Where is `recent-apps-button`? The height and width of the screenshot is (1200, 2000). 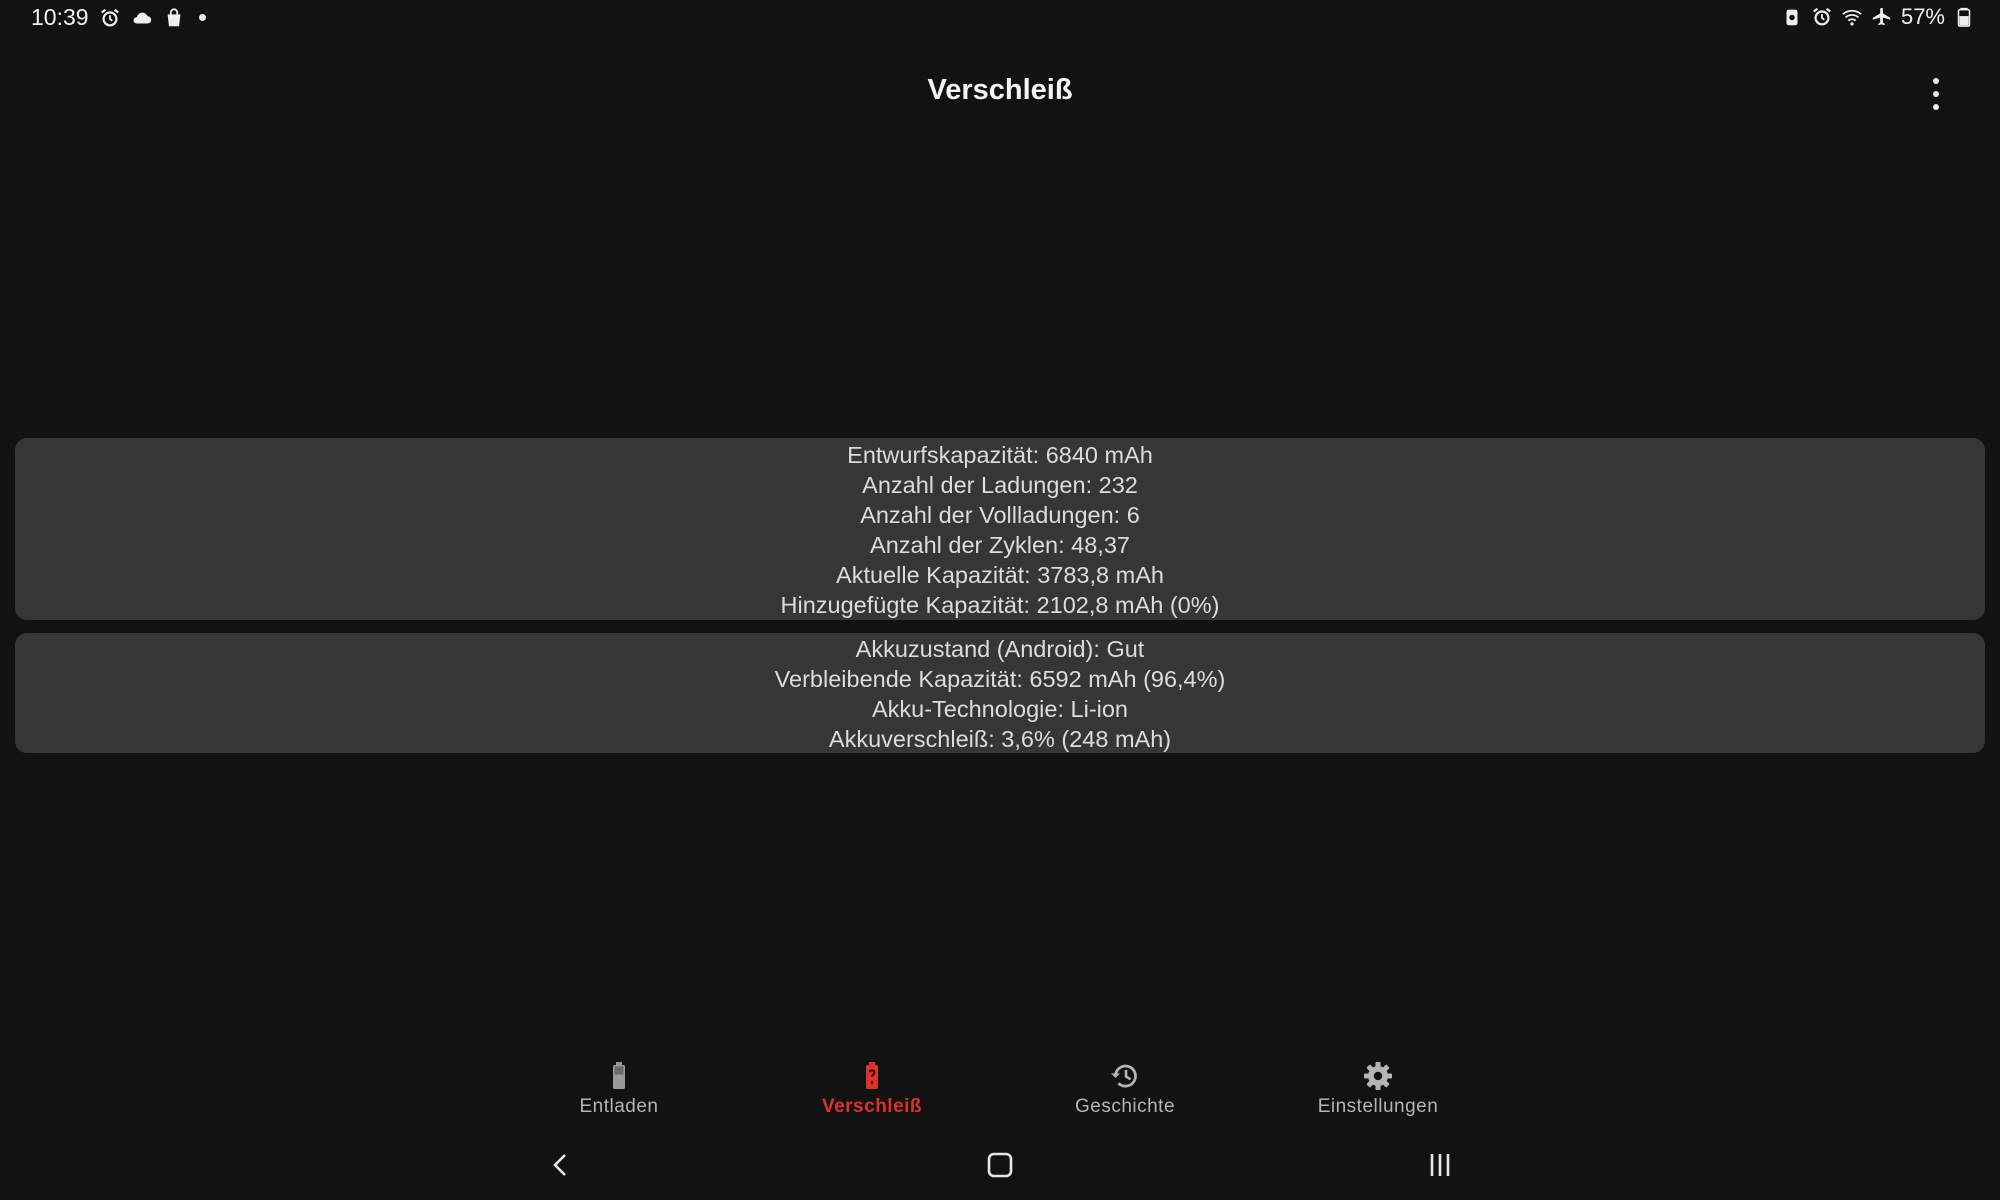 recent-apps-button is located at coordinates (1440, 1165).